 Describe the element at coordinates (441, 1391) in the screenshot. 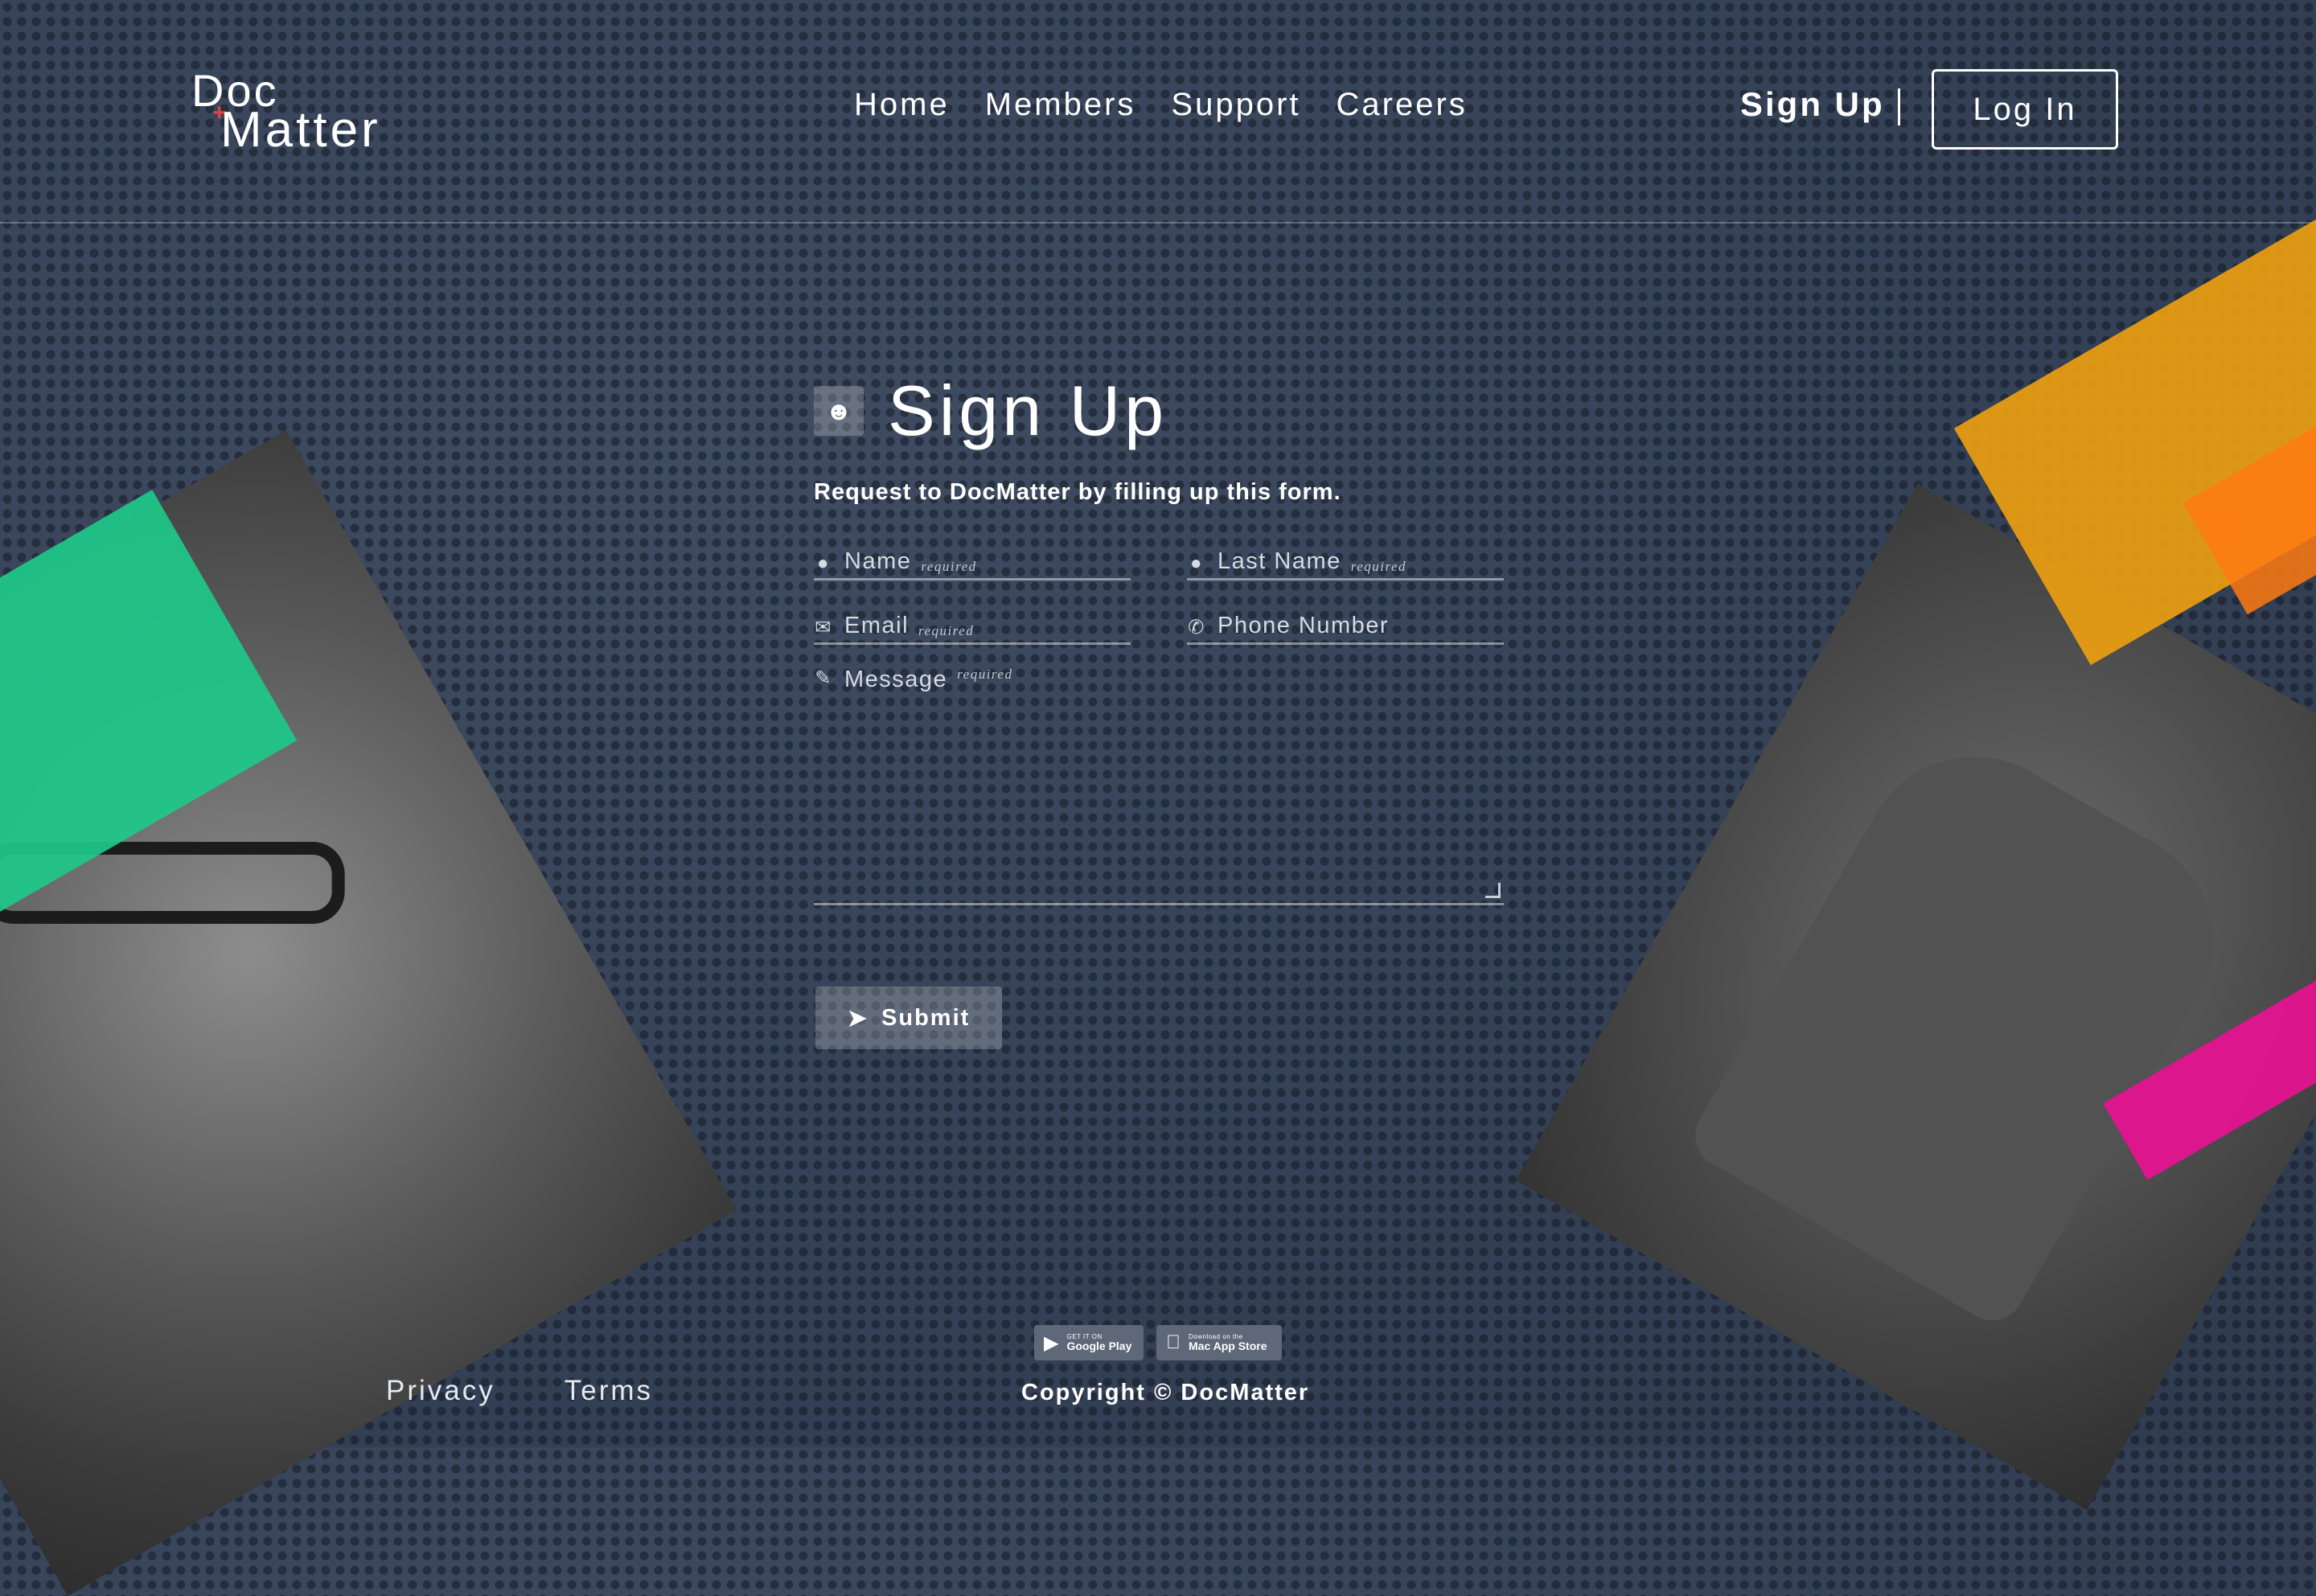

I see `privacy-link: Privacy` at that location.